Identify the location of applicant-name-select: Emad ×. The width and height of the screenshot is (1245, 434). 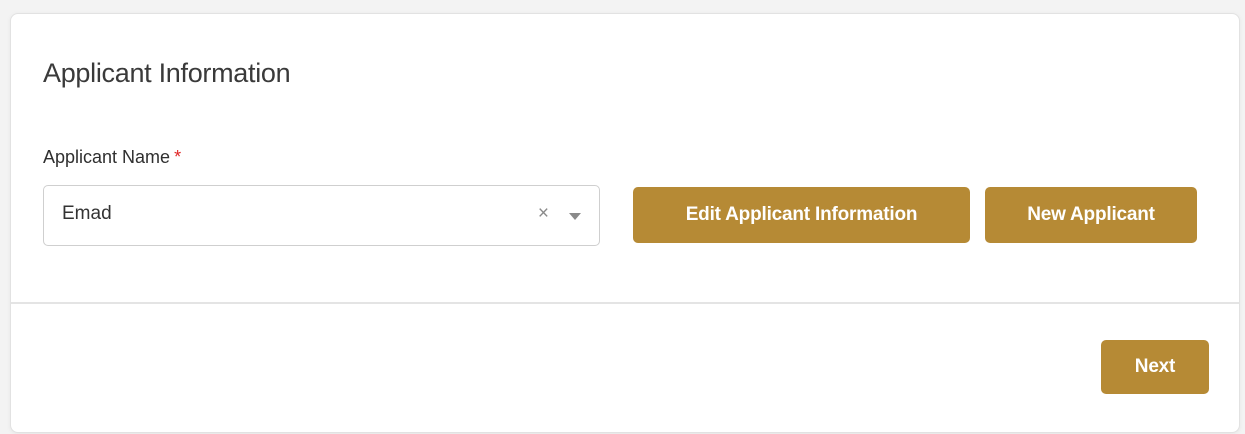
(321, 215).